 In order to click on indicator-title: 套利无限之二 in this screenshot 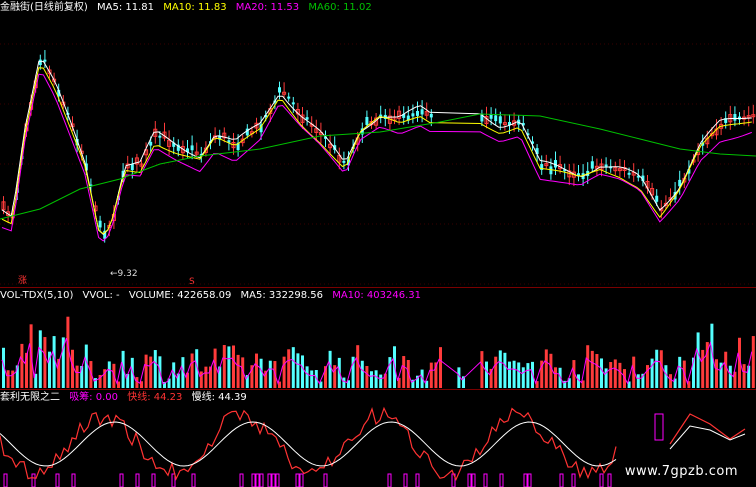, I will do `click(30, 397)`.